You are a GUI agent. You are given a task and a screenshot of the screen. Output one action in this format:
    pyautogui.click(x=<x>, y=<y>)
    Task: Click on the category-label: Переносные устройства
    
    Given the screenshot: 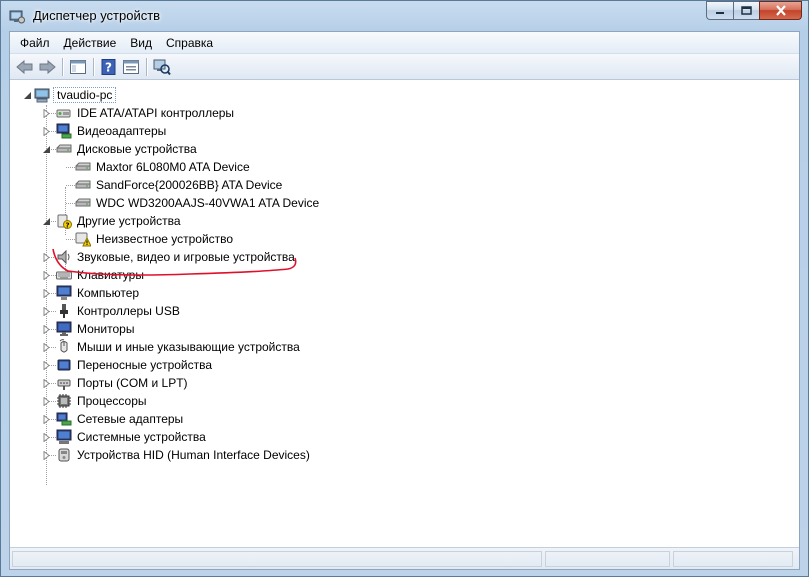 What is the action you would take?
    pyautogui.click(x=145, y=365)
    